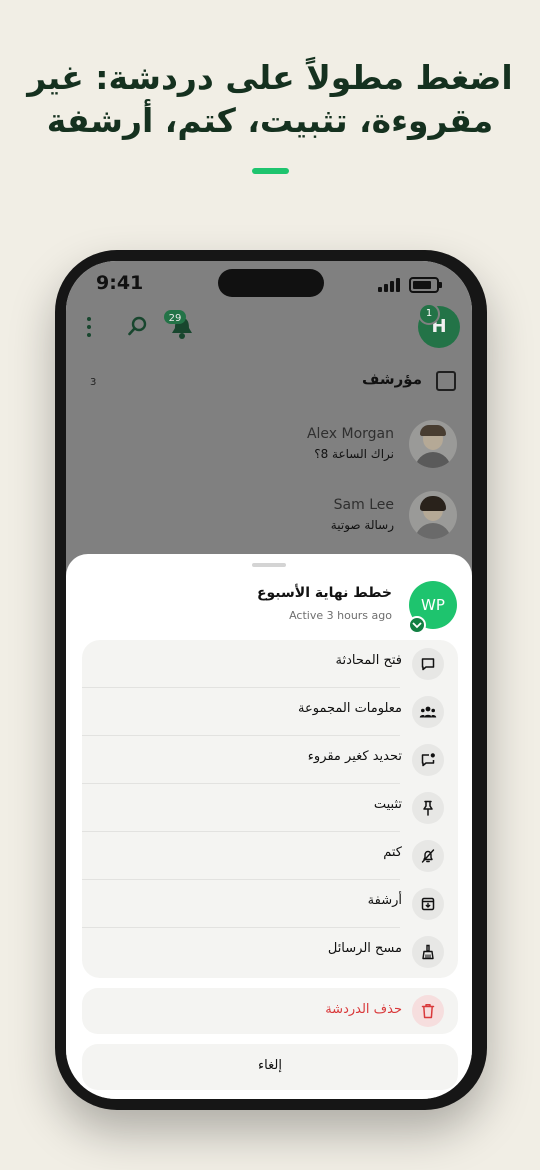 The image size is (540, 1170). What do you see at coordinates (350, 434) in the screenshot?
I see `chat-name: Alex Morgan` at bounding box center [350, 434].